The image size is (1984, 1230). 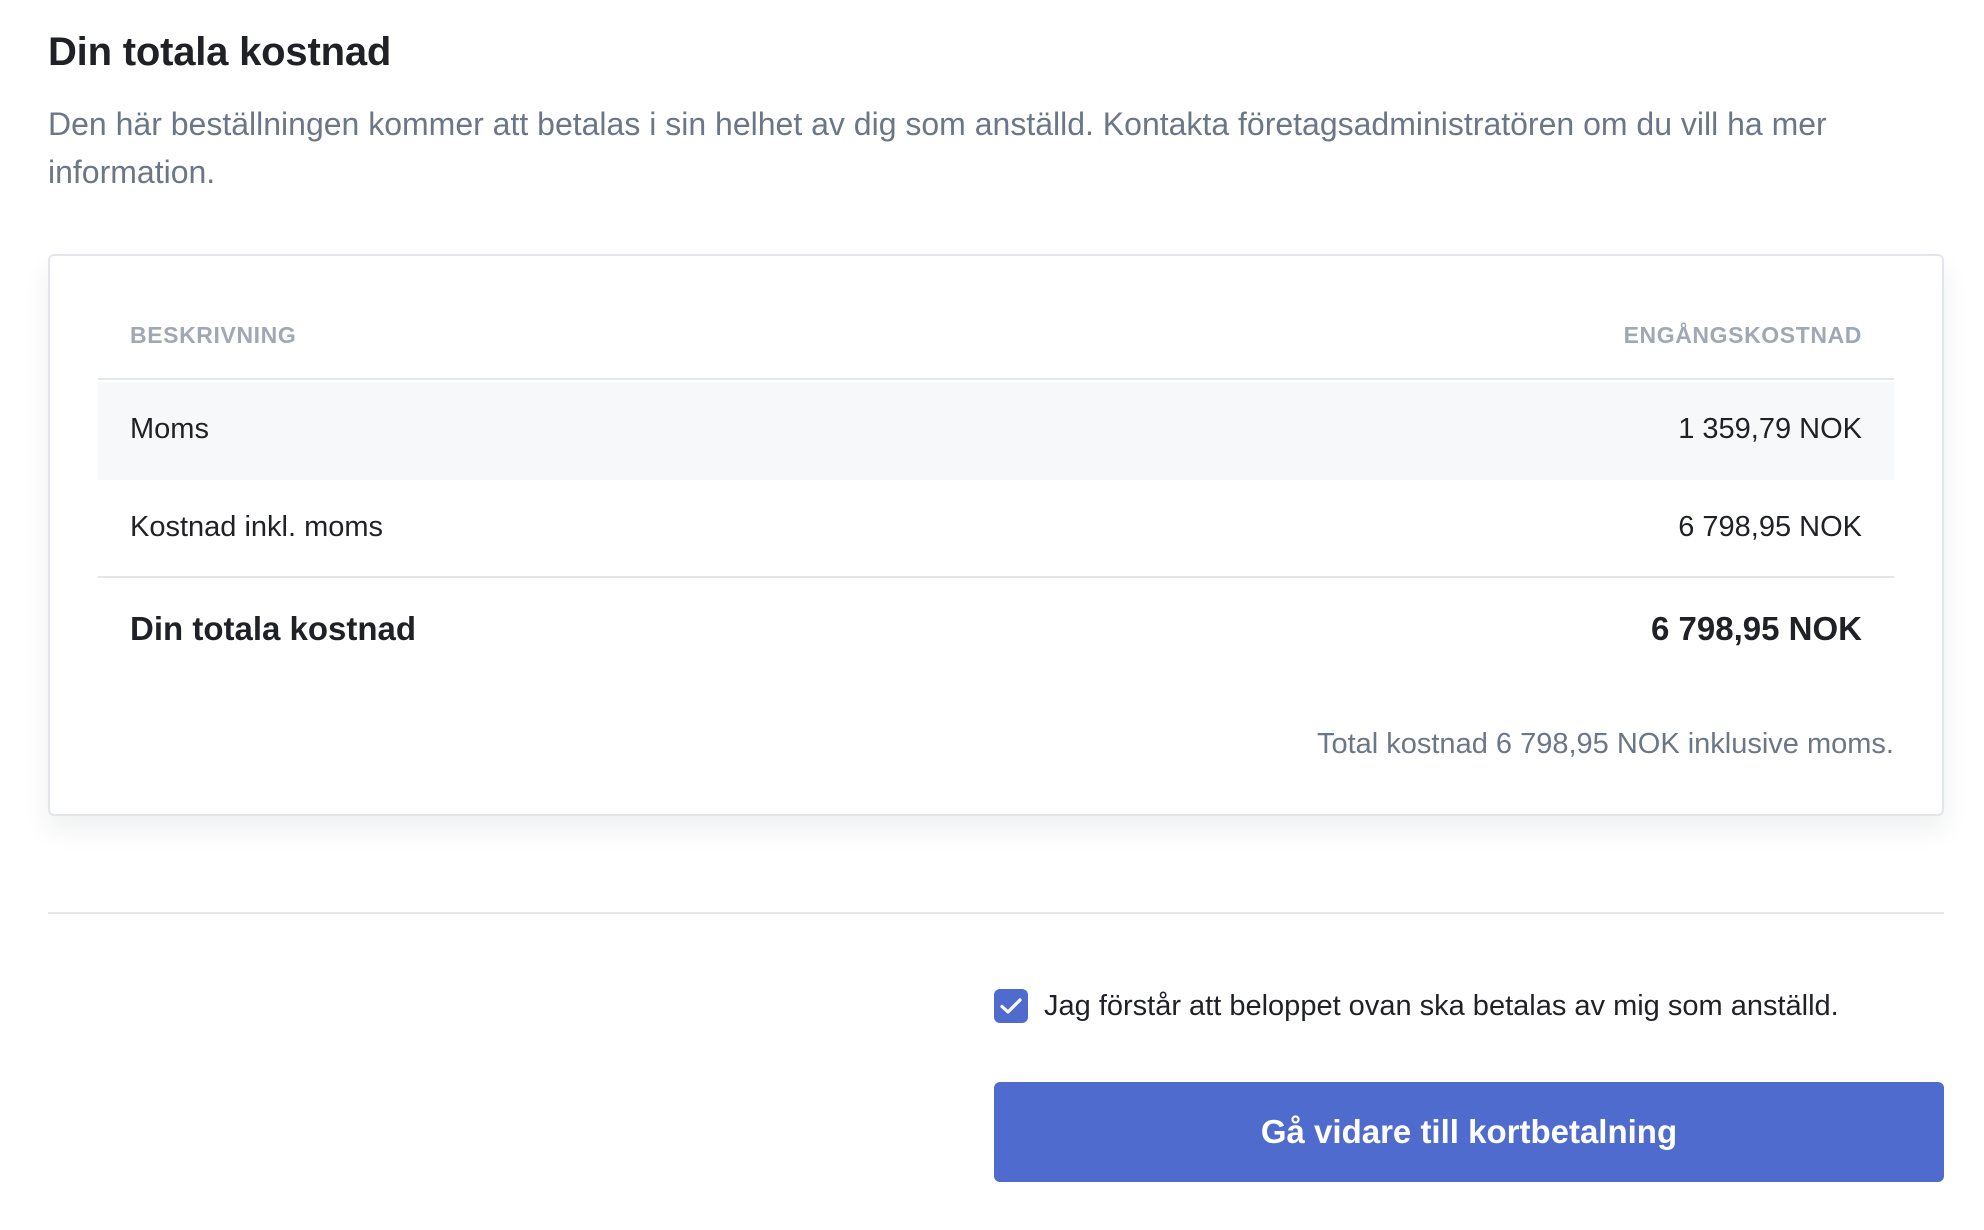 What do you see at coordinates (1770, 527) in the screenshot?
I see `row-value: 6 798,95 NOK` at bounding box center [1770, 527].